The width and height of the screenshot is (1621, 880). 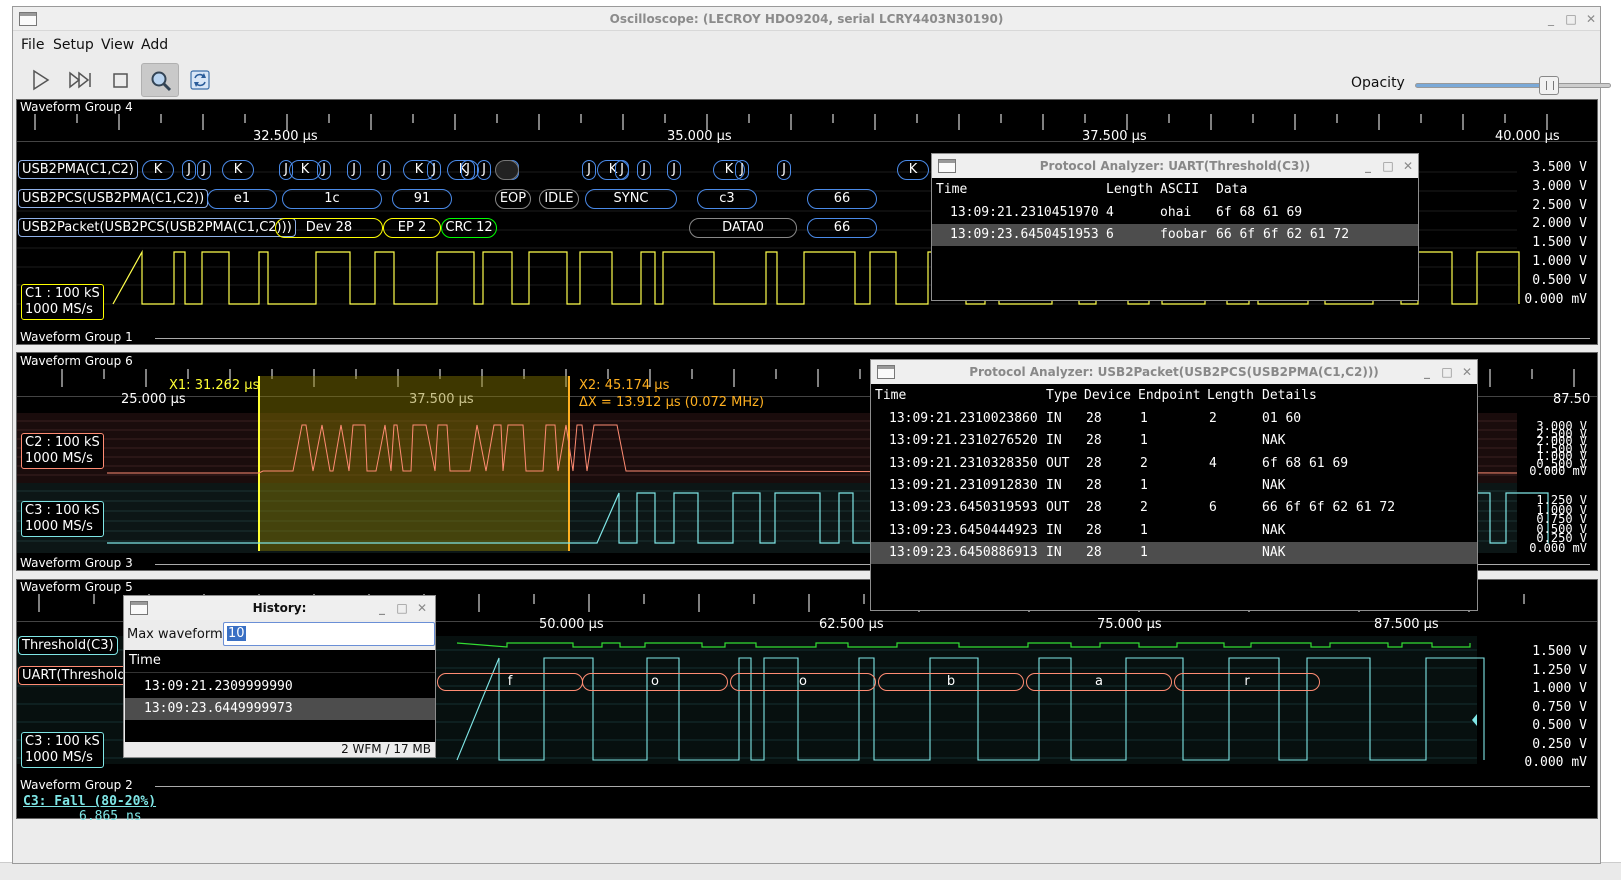 What do you see at coordinates (1169, 395) in the screenshot?
I see `column-header-endpoint: Endpoint` at bounding box center [1169, 395].